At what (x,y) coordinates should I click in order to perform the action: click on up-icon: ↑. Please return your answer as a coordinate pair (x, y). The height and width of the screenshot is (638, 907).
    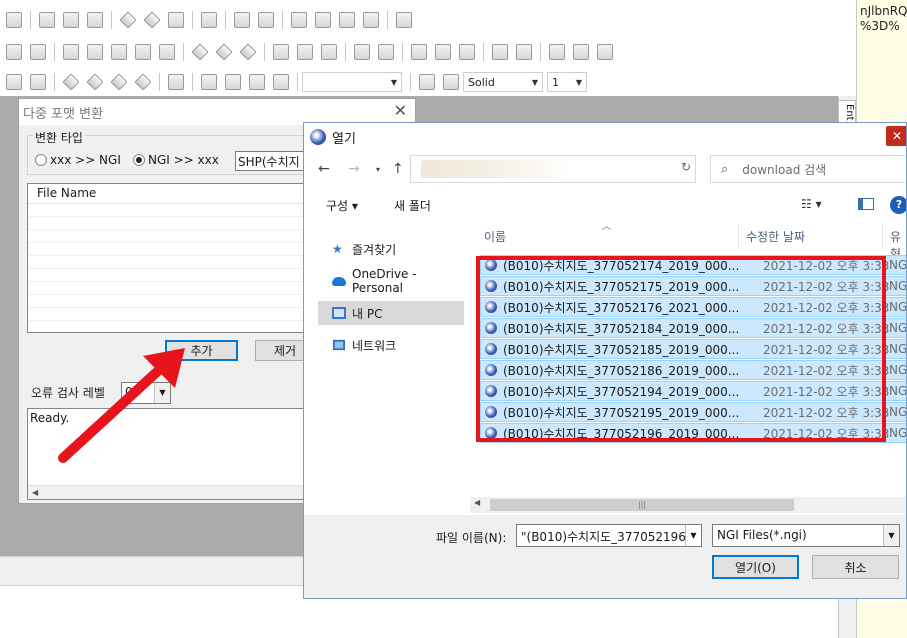
    Looking at the image, I should click on (398, 169).